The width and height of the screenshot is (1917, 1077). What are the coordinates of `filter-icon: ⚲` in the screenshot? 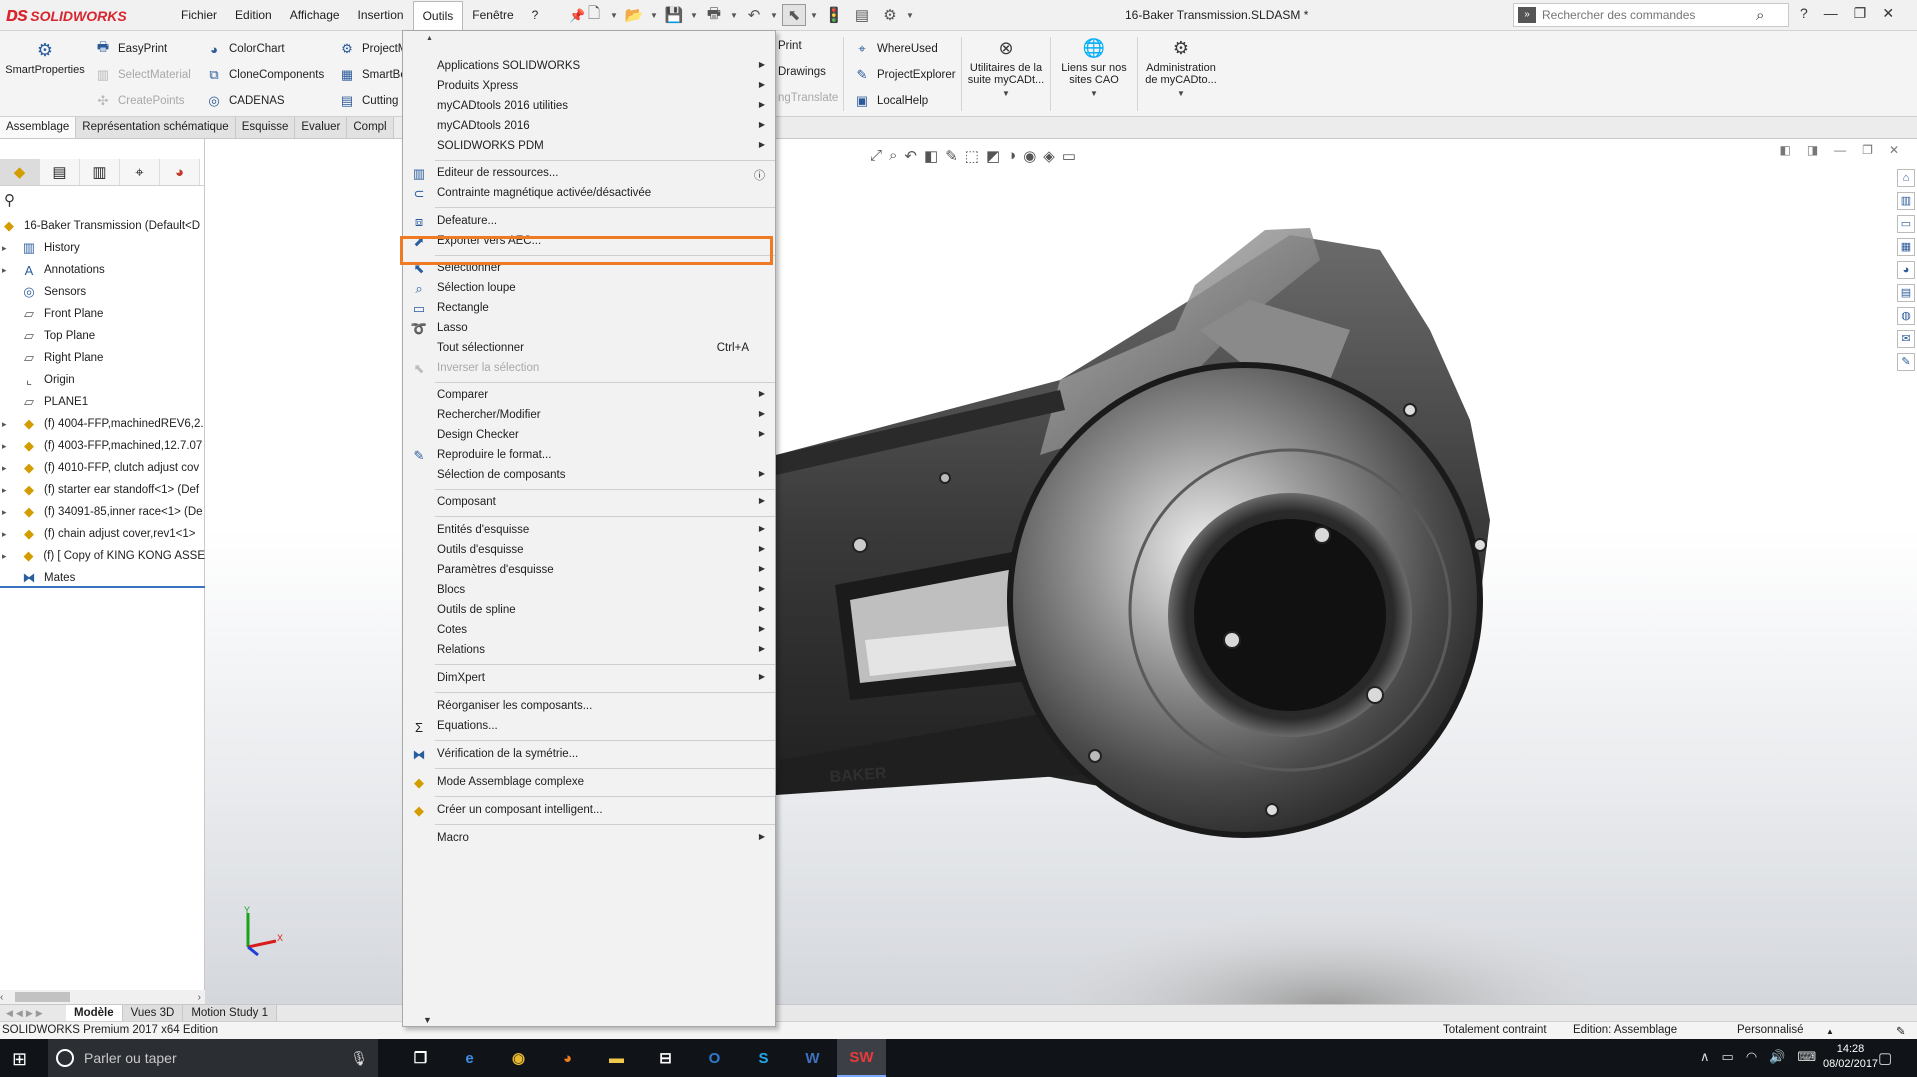 It's located at (9, 200).